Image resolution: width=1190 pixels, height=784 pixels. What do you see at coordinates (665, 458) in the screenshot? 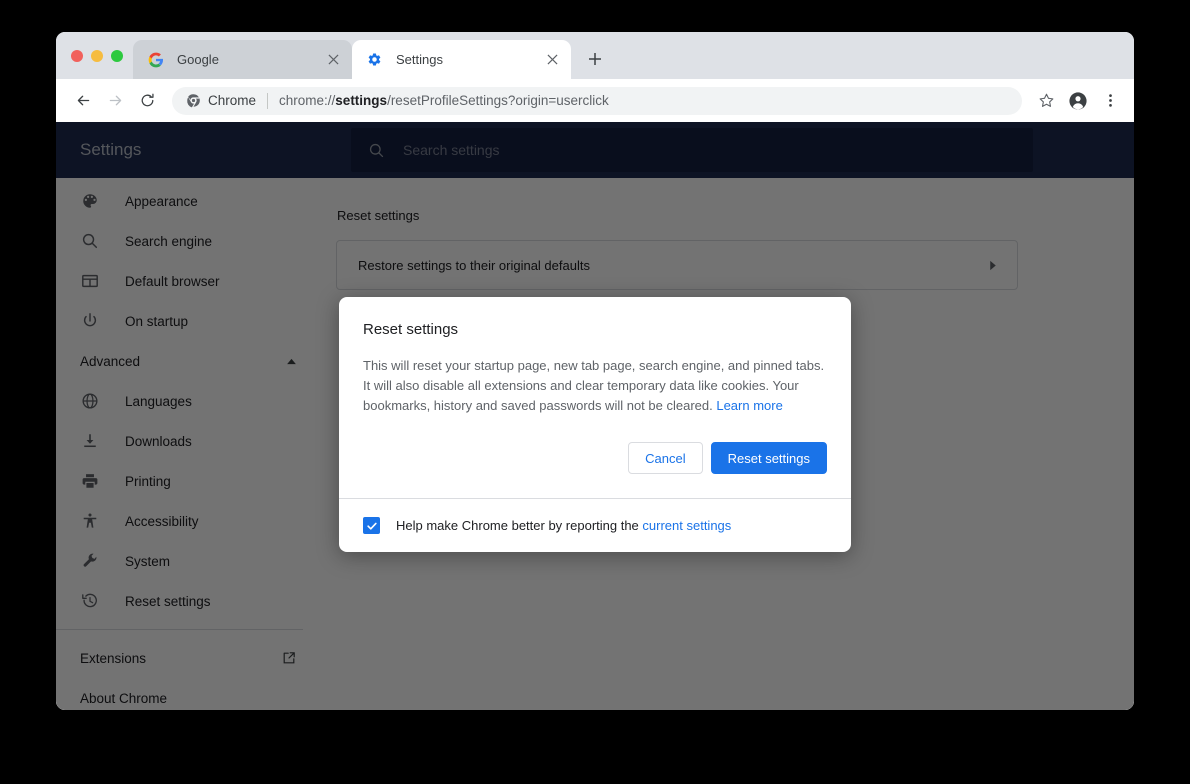
I see `cancel-button: Cancel` at bounding box center [665, 458].